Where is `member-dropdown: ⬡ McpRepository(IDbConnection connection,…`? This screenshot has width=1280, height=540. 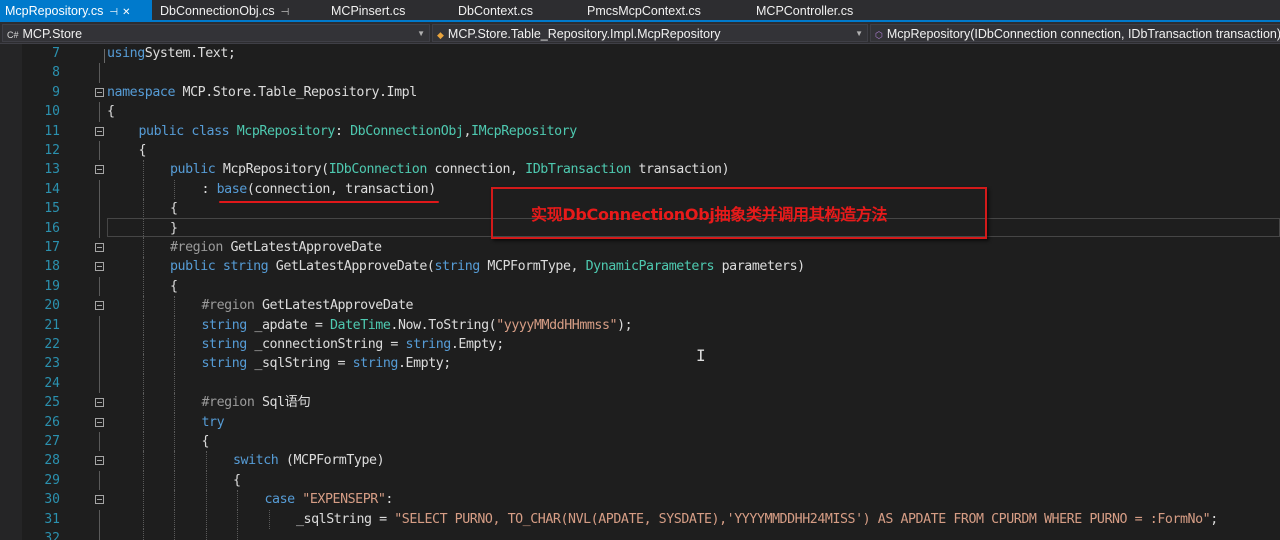
member-dropdown: ⬡ McpRepository(IDbConnection connection,… is located at coordinates (1075, 33).